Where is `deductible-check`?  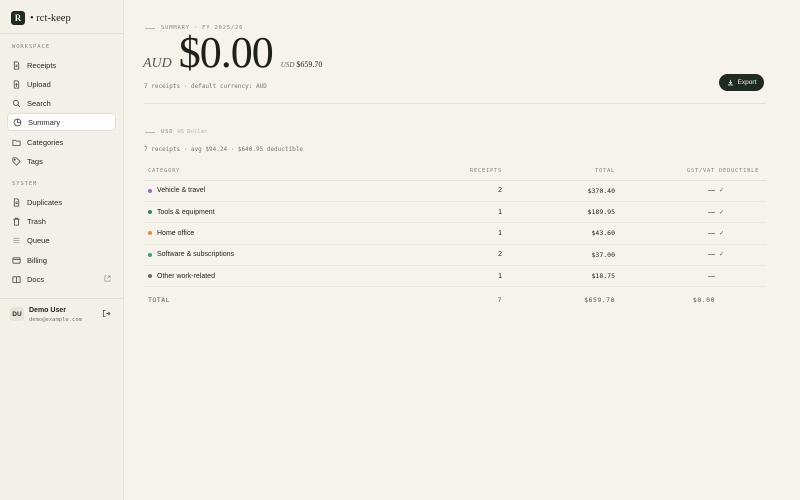
deductible-check is located at coordinates (740, 276).